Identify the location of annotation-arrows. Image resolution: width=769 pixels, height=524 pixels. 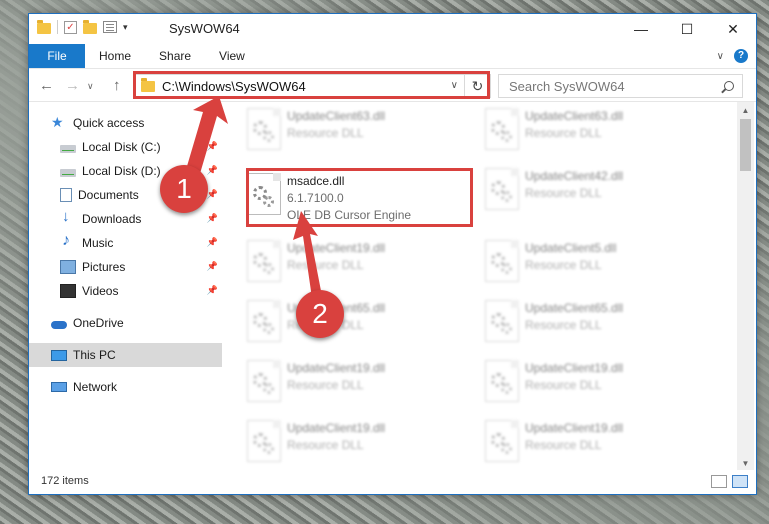
(253, 197).